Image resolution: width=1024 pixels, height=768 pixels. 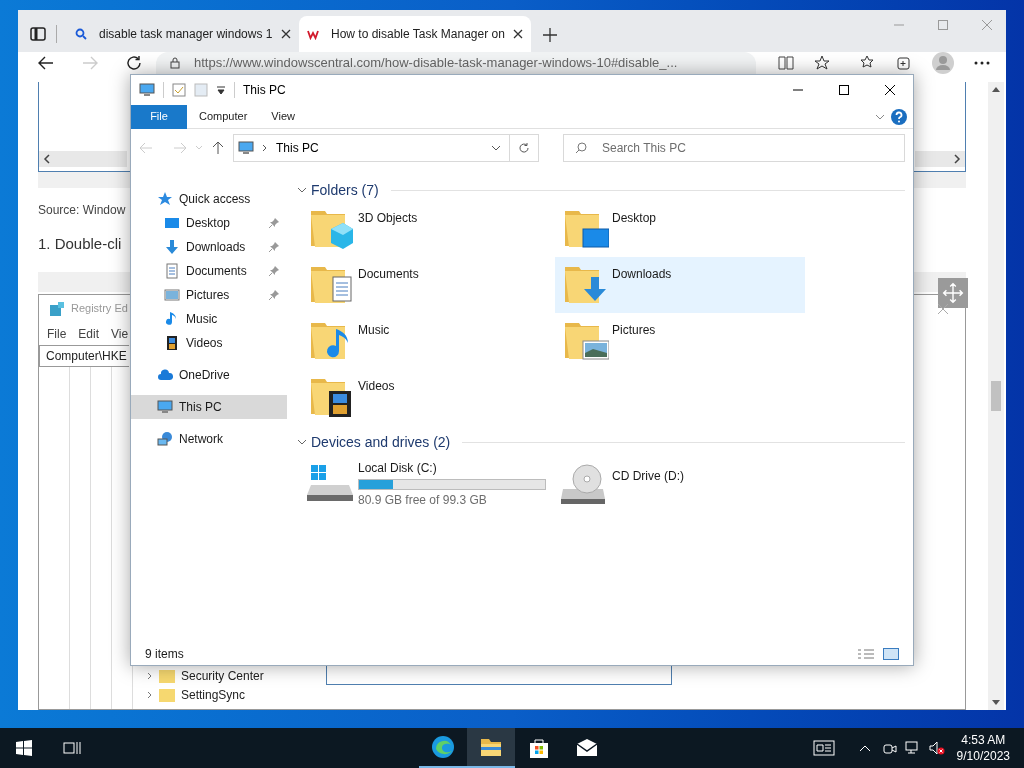 What do you see at coordinates (996, 89) in the screenshot?
I see `scroll-up-icon` at bounding box center [996, 89].